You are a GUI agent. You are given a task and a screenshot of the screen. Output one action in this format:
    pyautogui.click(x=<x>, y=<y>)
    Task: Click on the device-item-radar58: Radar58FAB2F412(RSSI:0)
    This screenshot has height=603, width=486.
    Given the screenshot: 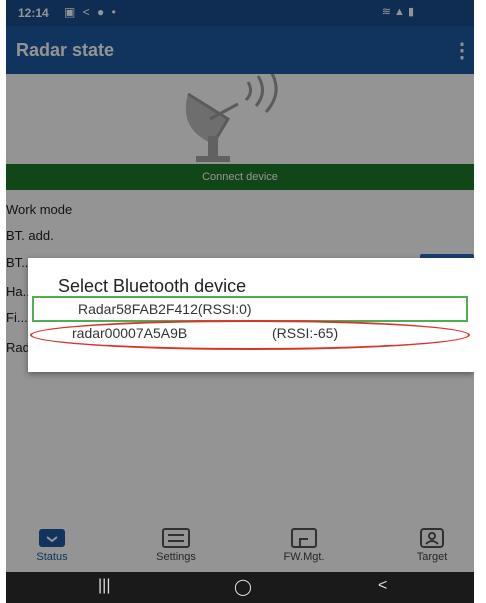 What is the action you would take?
    pyautogui.click(x=250, y=309)
    